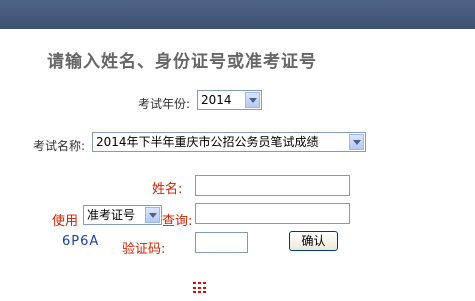  I want to click on exam-name-label: 考试名称:, so click(59, 146).